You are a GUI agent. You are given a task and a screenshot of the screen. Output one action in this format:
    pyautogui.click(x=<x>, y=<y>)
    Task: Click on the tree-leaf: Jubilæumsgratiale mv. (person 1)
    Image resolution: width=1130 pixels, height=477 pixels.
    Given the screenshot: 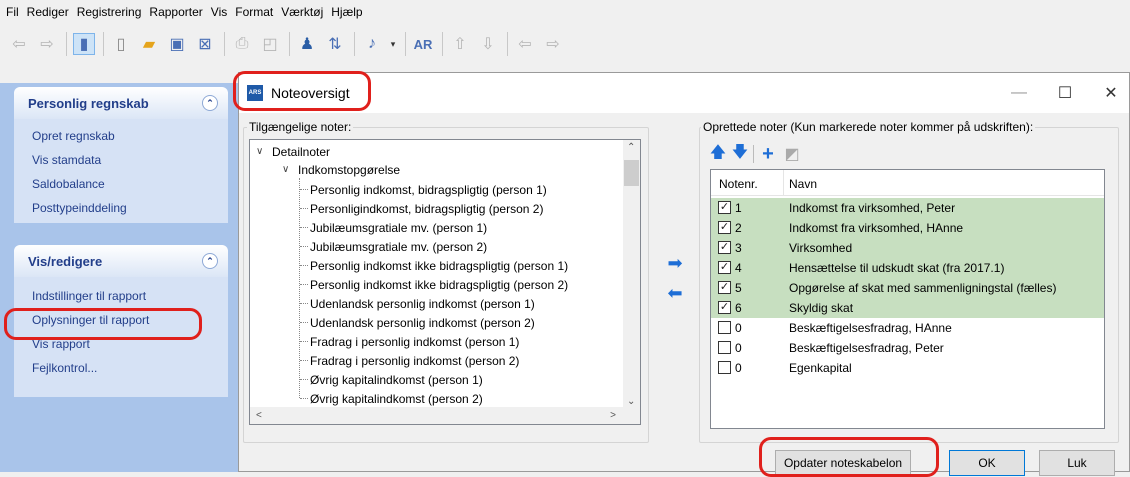 What is the action you would take?
    pyautogui.click(x=398, y=227)
    